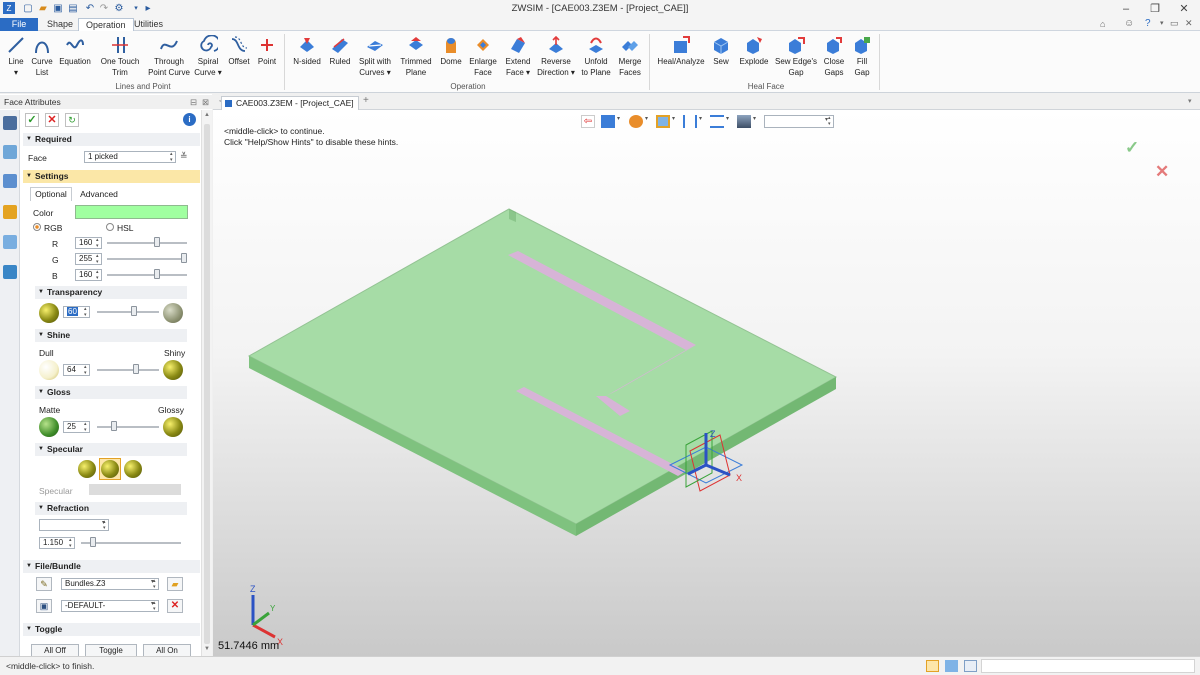 This screenshot has width=1200, height=675. I want to click on help-dropdown-icon: ▾, so click(1162, 23).